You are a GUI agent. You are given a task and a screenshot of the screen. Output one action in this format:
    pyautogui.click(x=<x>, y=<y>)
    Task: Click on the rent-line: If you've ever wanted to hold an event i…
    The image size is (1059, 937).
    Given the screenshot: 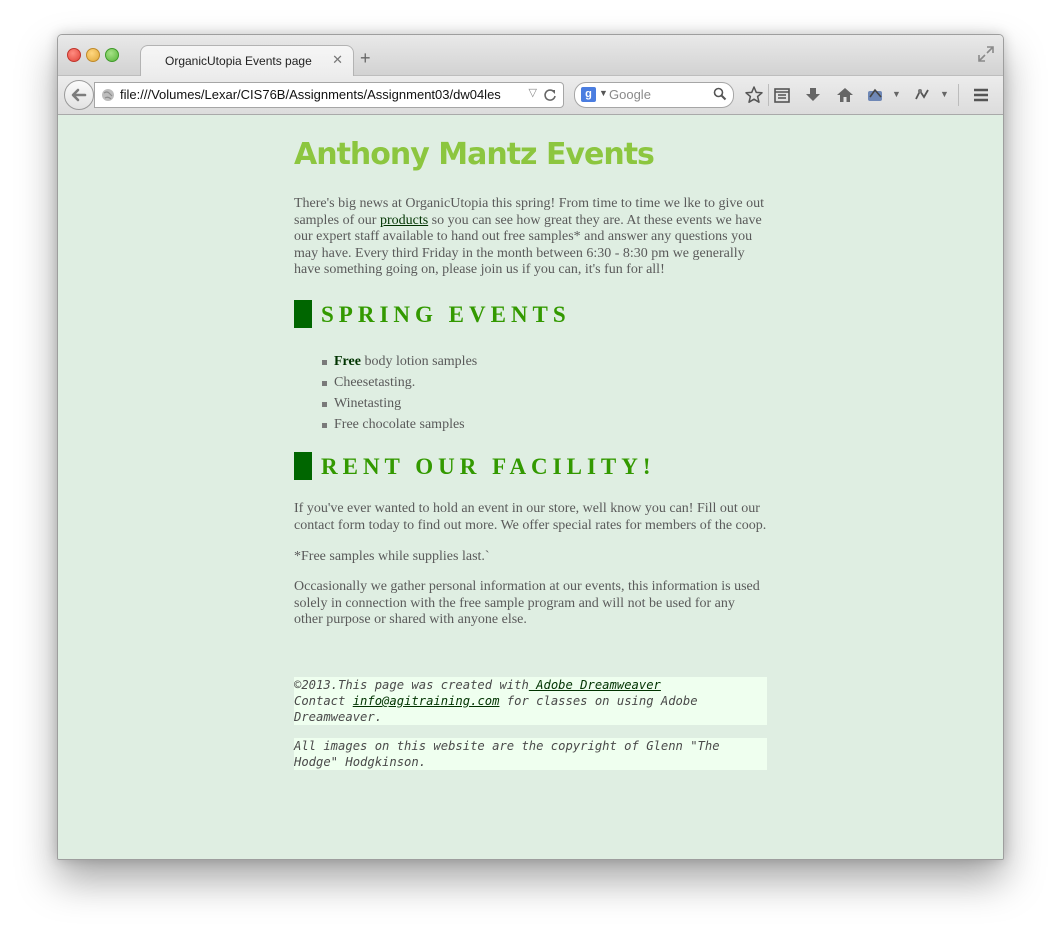 What is the action you would take?
    pyautogui.click(x=527, y=508)
    